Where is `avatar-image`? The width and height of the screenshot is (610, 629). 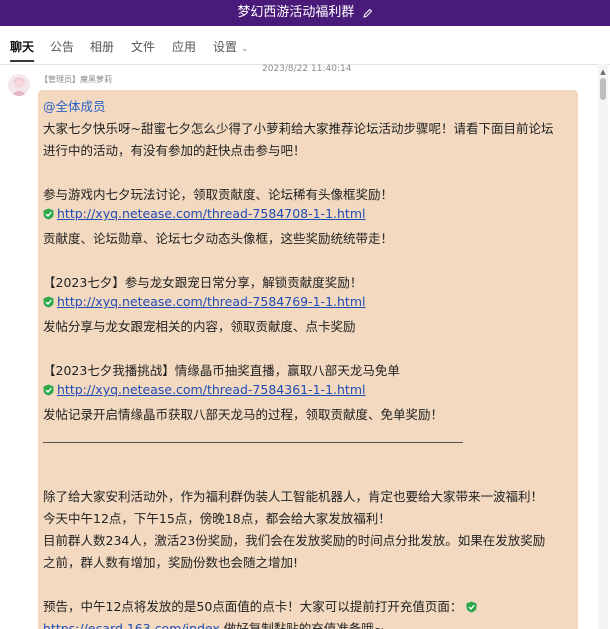
avatar-image is located at coordinates (19, 87).